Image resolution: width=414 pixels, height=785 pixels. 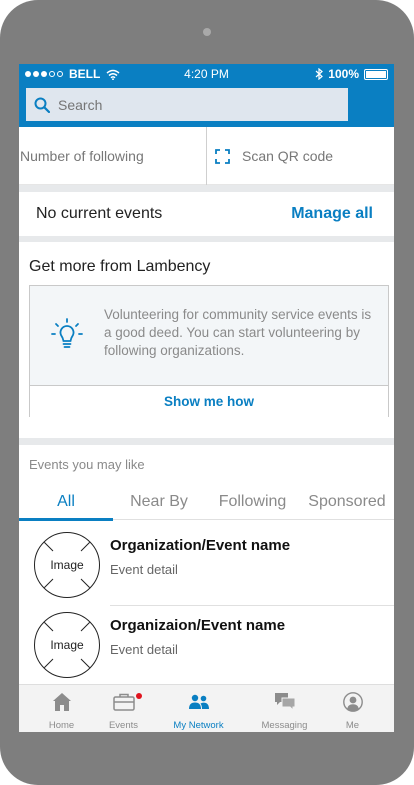 What do you see at coordinates (207, 32) in the screenshot?
I see `camera-dot` at bounding box center [207, 32].